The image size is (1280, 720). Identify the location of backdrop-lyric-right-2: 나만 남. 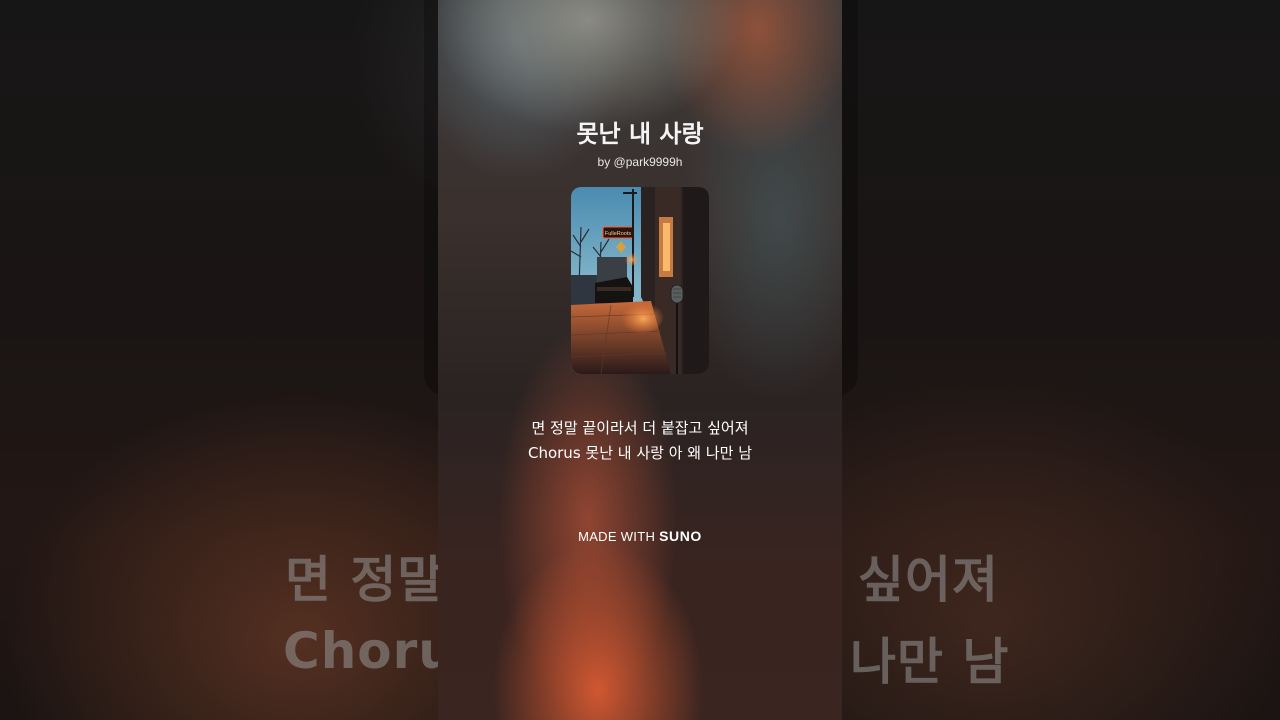
(930, 662).